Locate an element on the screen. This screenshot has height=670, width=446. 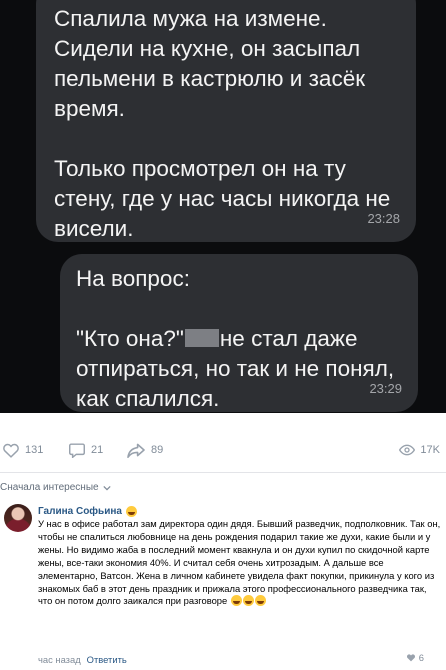
author-name: Галина Софьина is located at coordinates (80, 511).